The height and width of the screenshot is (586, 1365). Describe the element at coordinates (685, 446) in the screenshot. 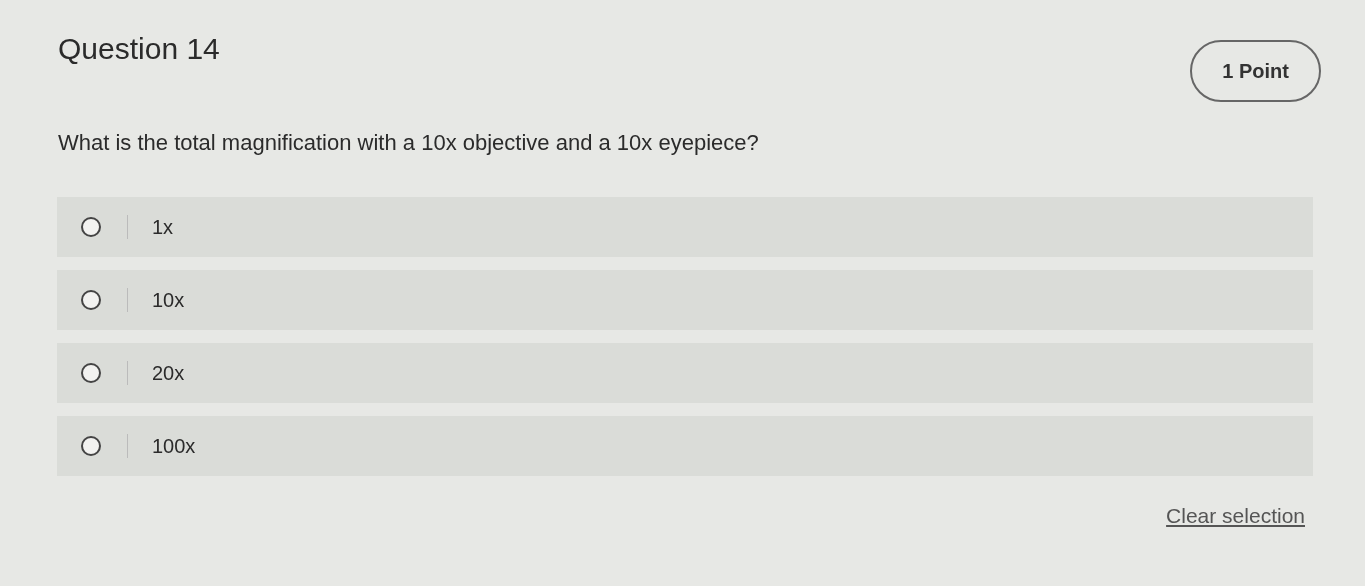

I see `answer-option: 100x` at that location.